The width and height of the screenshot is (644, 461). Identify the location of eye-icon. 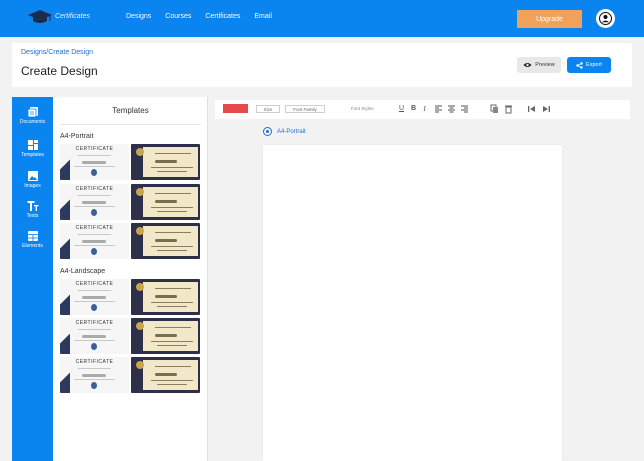
(527, 65).